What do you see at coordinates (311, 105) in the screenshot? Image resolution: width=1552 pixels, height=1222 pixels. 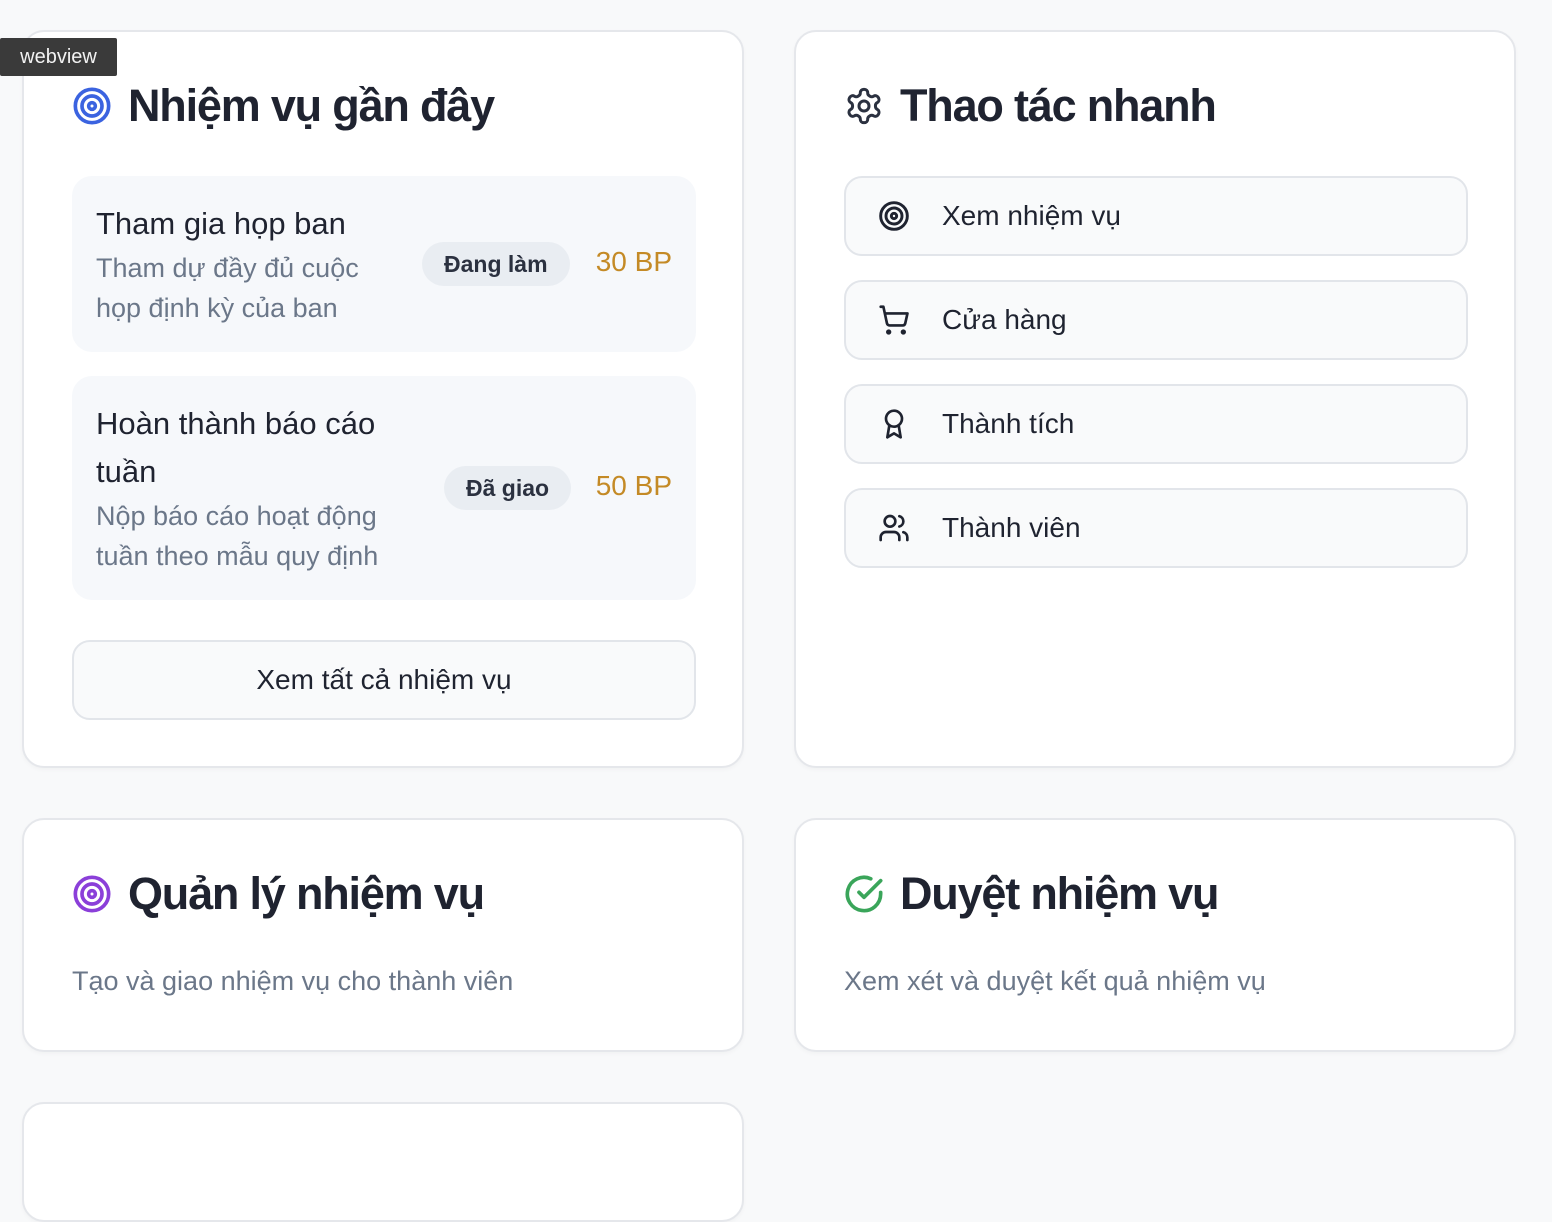 I see `recent-tasks-title-text: Nhiệm vụ gần đây` at bounding box center [311, 105].